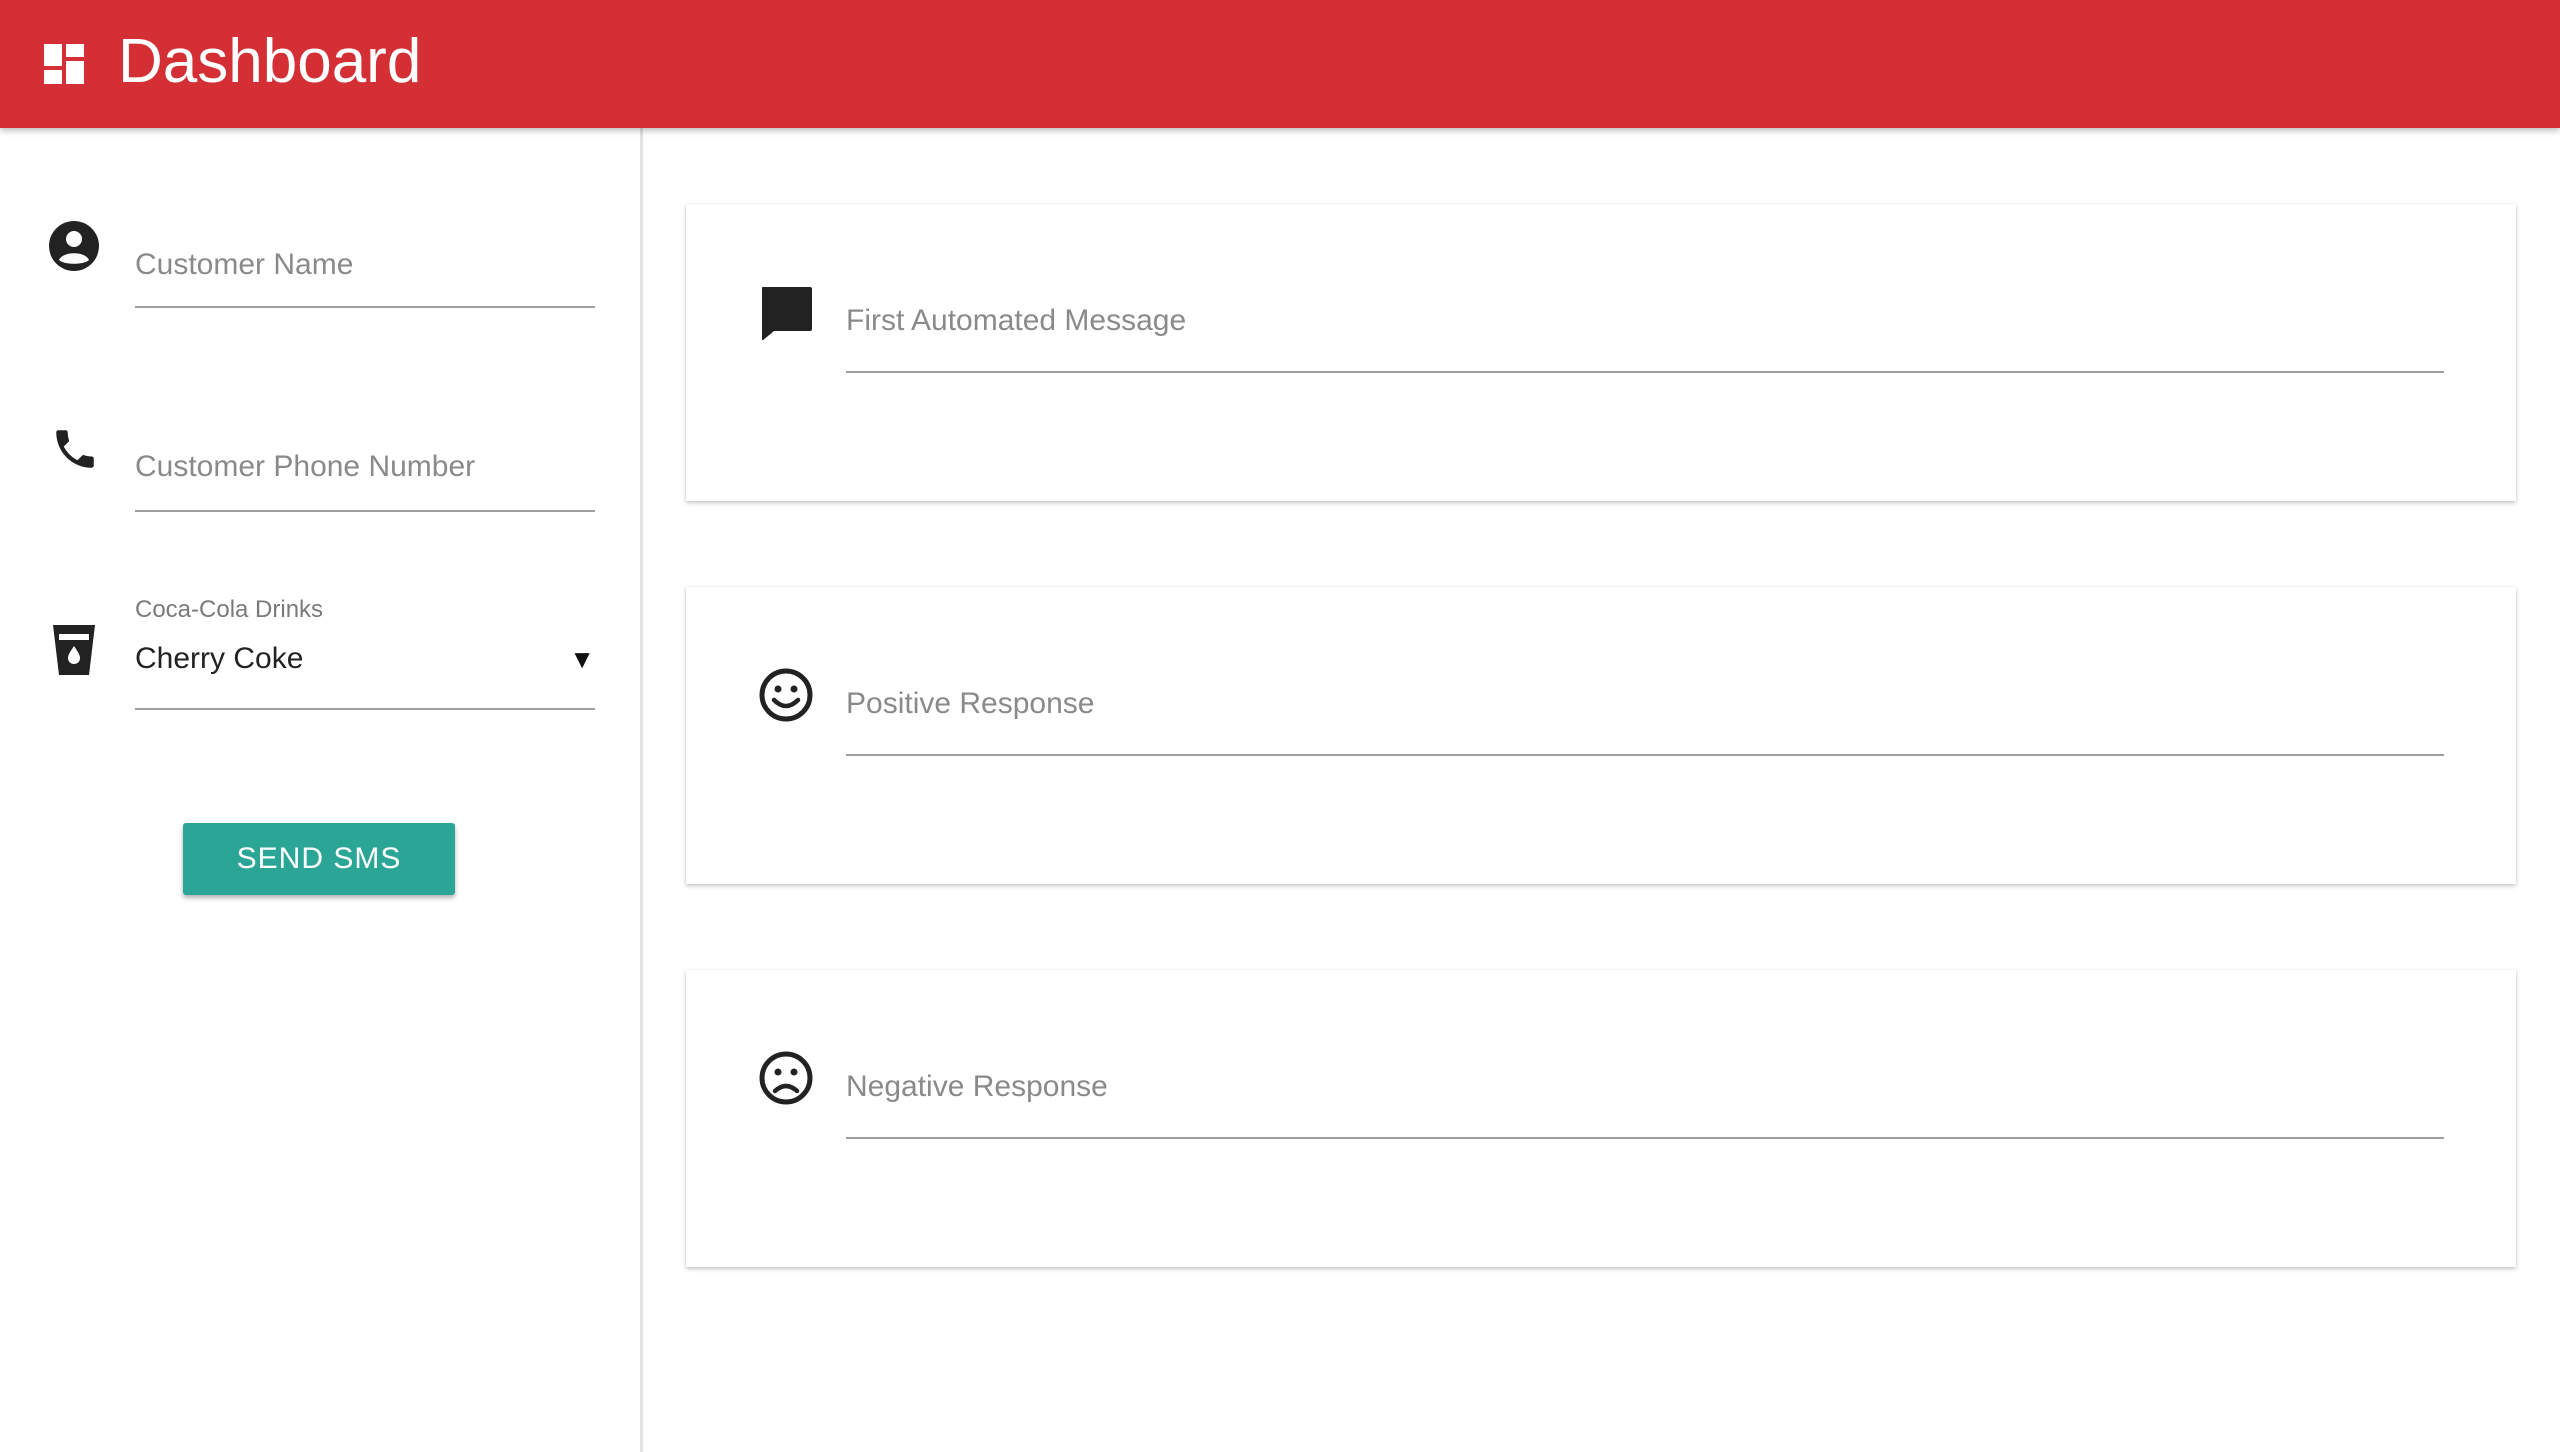  I want to click on drink-select-label: Coca-Cola Drinks, so click(229, 609).